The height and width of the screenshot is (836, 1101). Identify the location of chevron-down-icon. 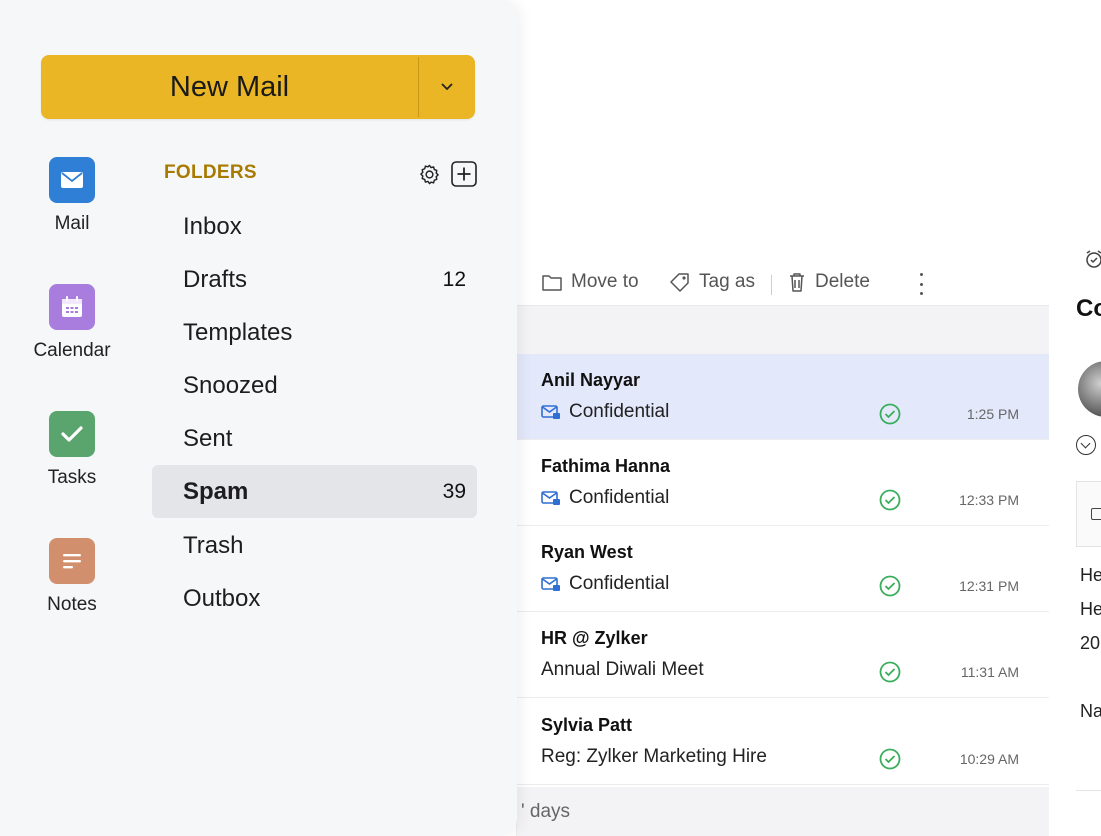
(447, 87).